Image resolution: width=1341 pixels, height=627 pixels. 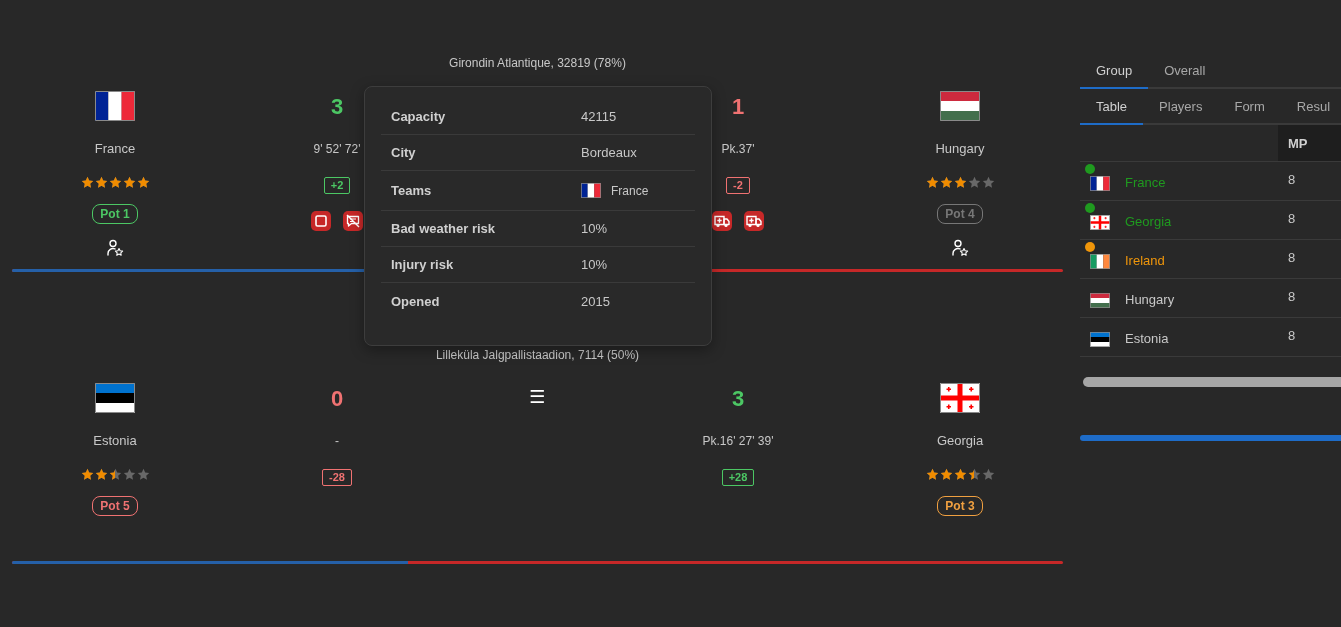 I want to click on tab: Overall, so click(x=1178, y=73).